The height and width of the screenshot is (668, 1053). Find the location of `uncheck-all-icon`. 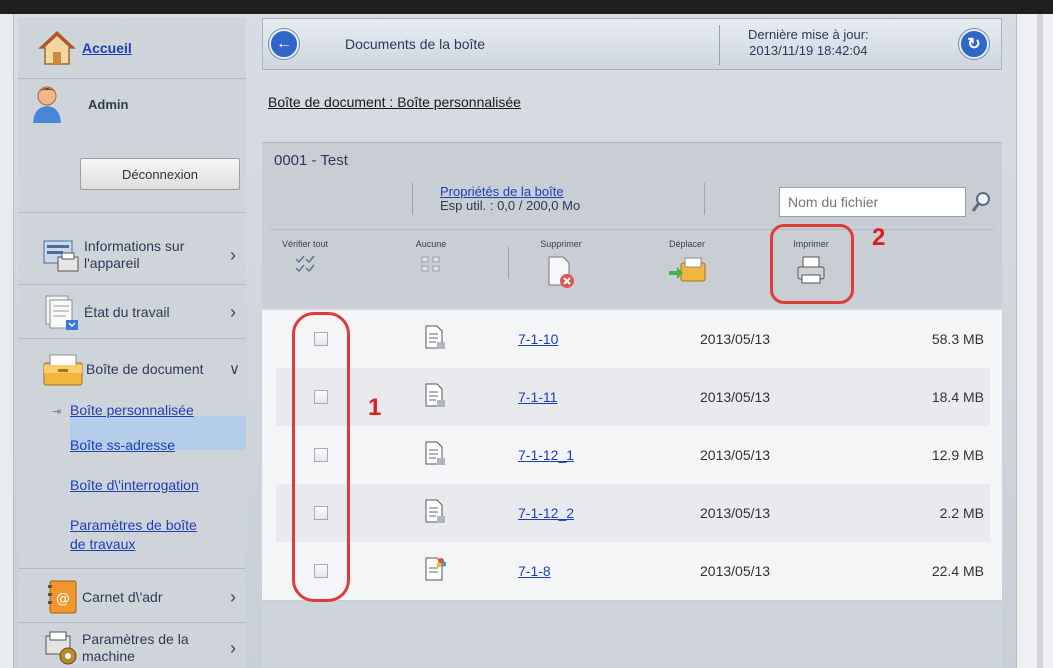

uncheck-all-icon is located at coordinates (430, 264).